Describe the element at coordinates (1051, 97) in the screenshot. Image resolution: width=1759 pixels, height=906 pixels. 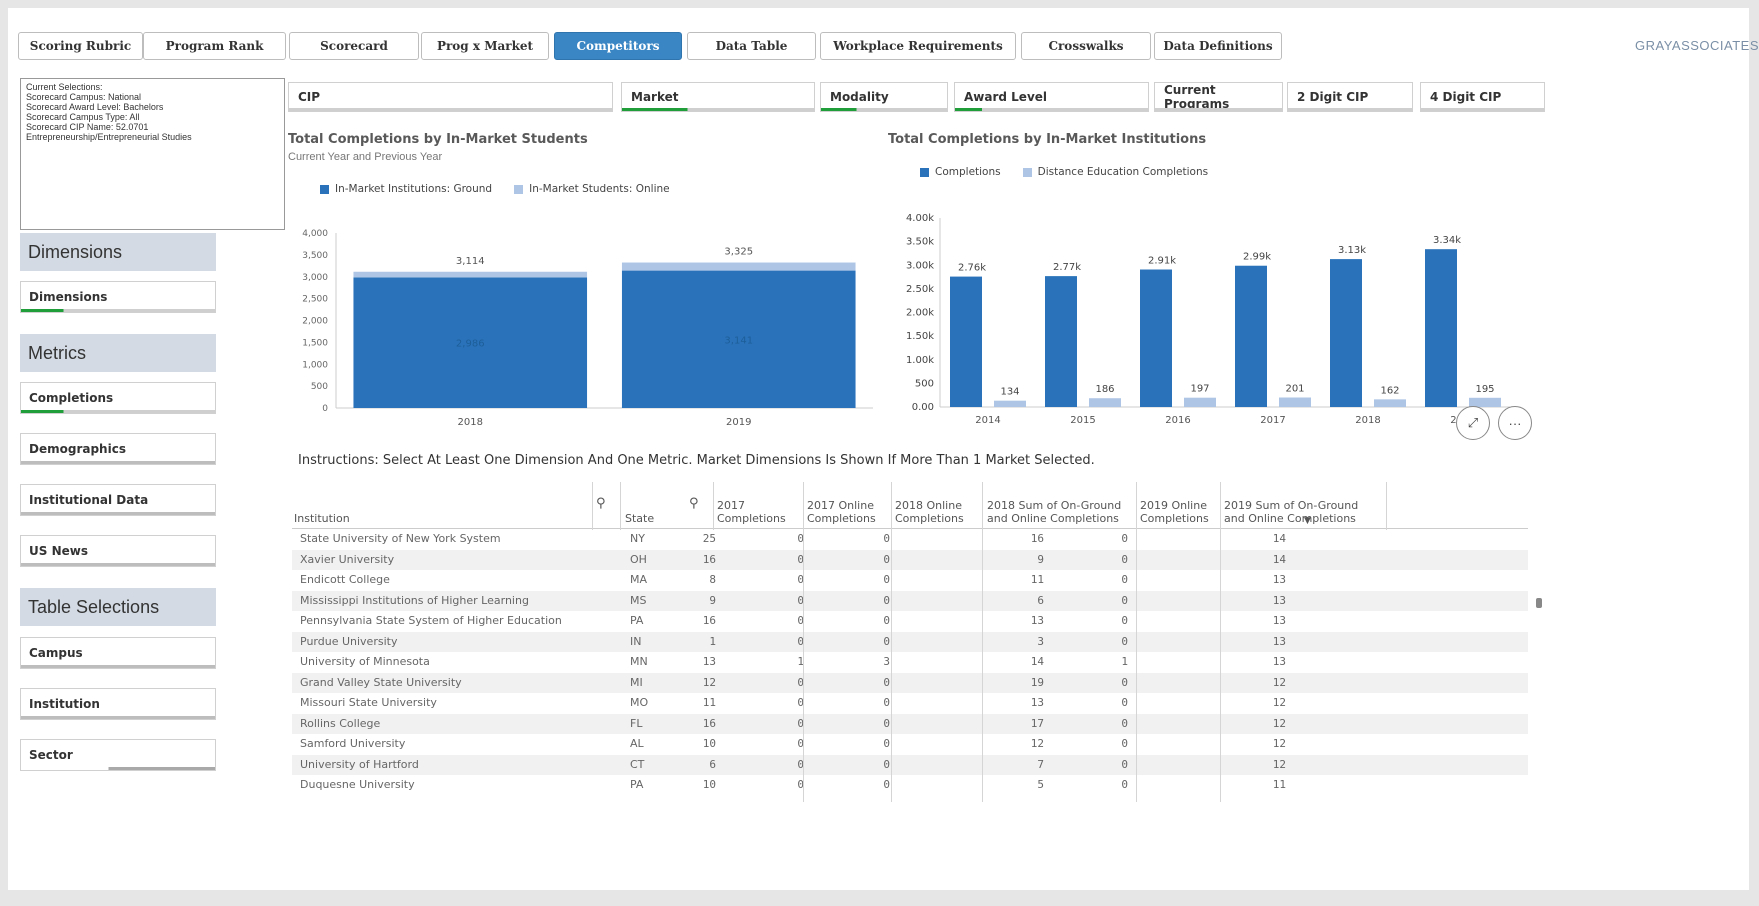
I see `award-level-filter: Award Level` at that location.